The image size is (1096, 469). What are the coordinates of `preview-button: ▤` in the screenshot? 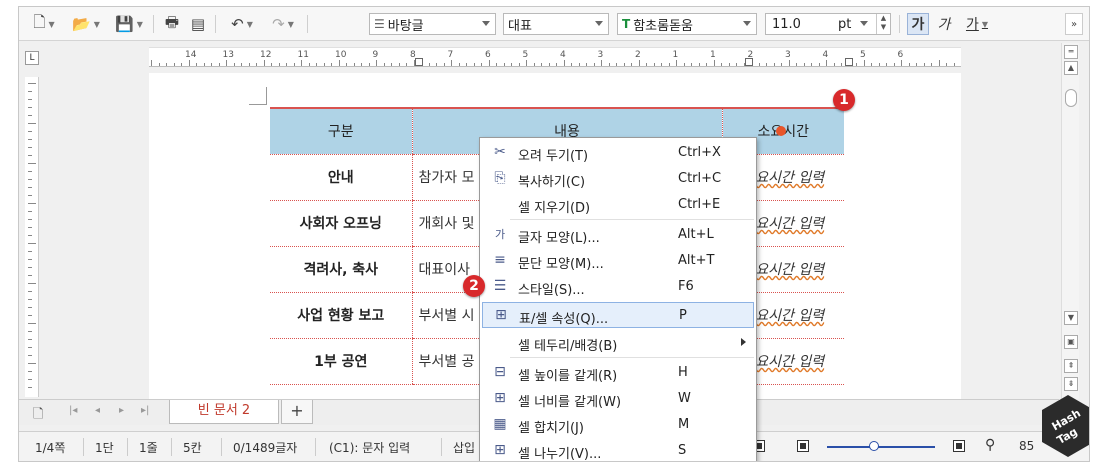 It's located at (198, 24).